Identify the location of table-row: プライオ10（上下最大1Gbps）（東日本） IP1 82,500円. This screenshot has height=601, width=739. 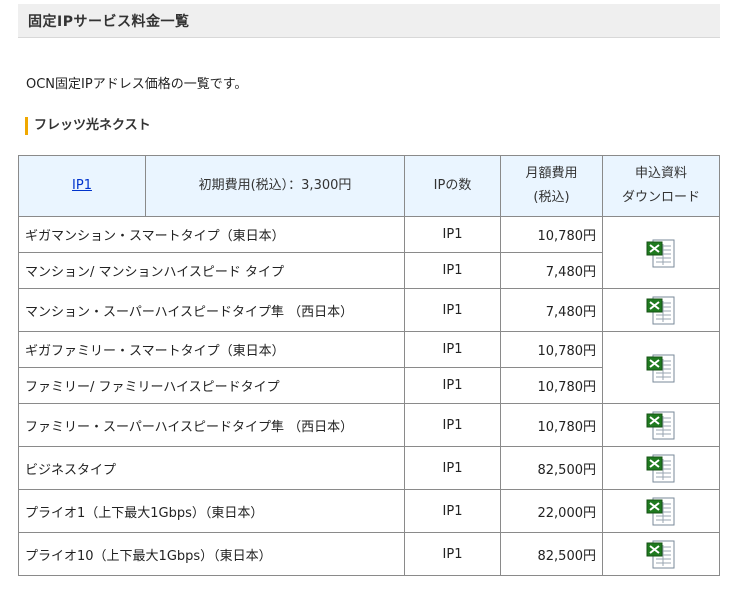
(369, 554).